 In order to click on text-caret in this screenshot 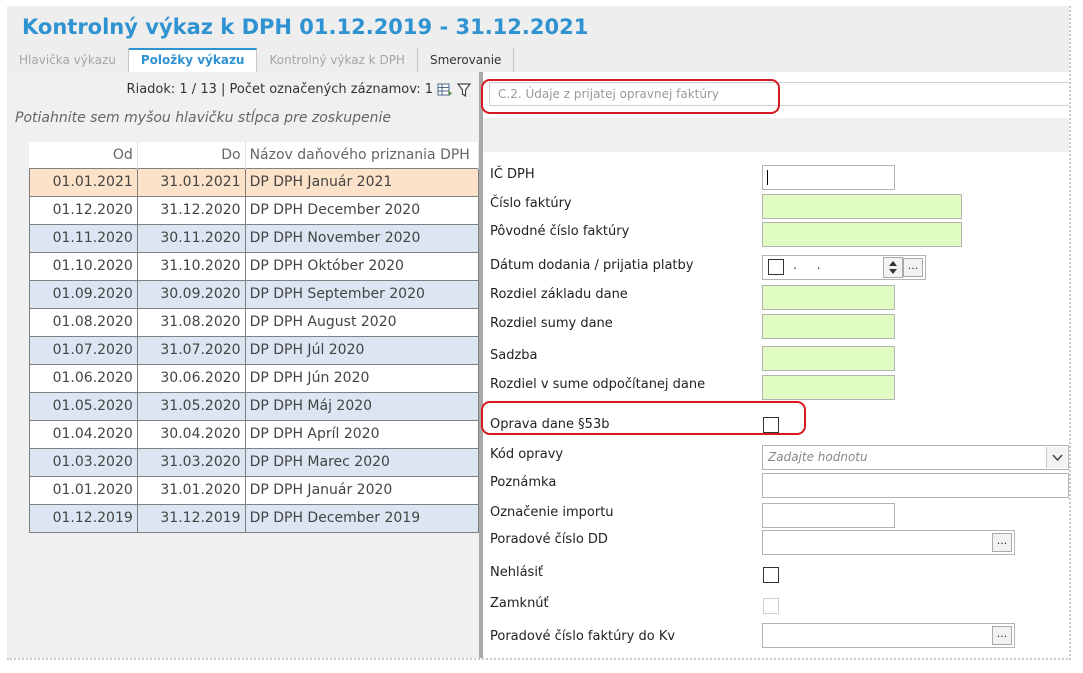, I will do `click(767, 177)`.